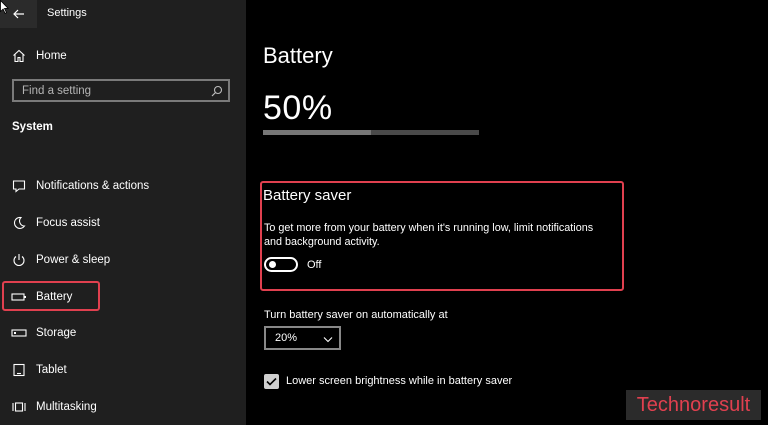 This screenshot has height=425, width=768. Describe the element at coordinates (272, 264) in the screenshot. I see `toggle-knob` at that location.